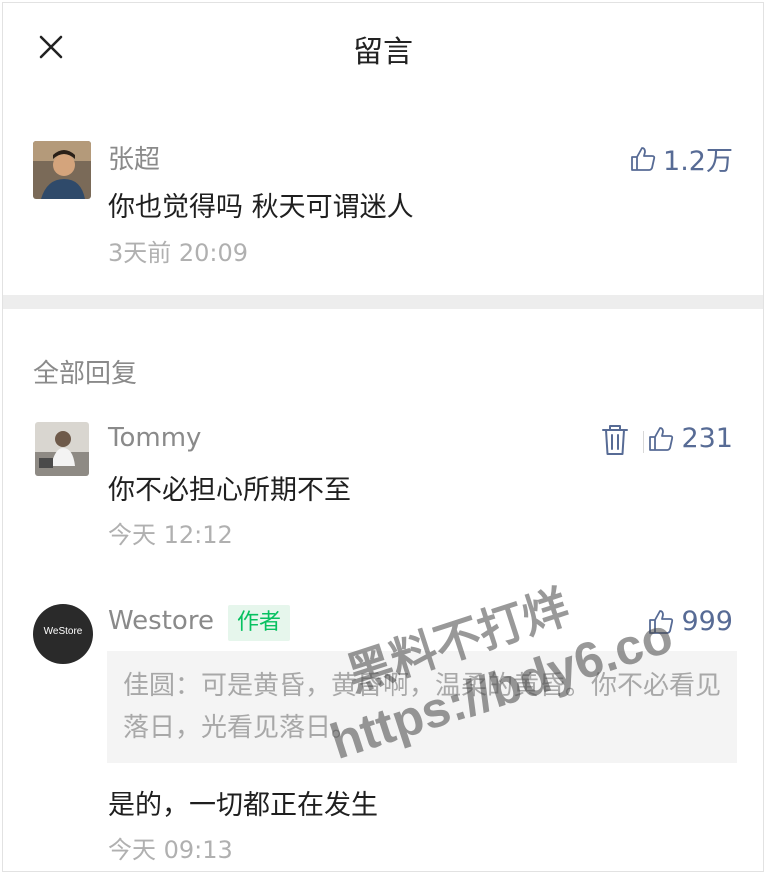  What do you see at coordinates (243, 805) in the screenshot?
I see `reply-text: 是的，一切都正在发生` at bounding box center [243, 805].